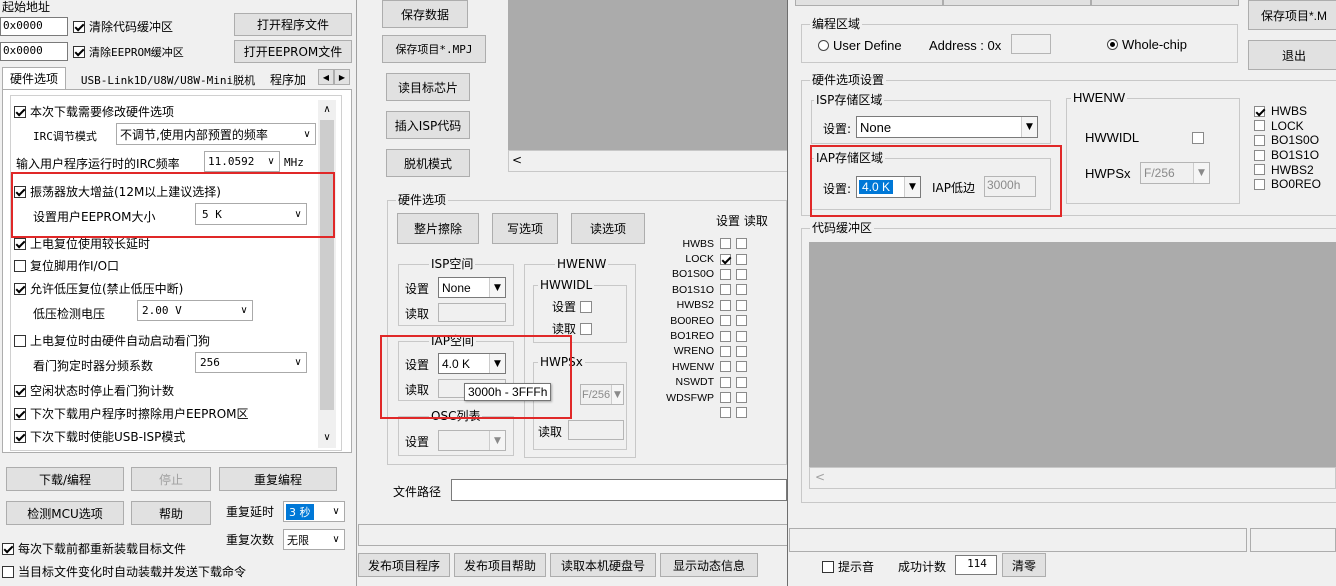 The image size is (1336, 586). What do you see at coordinates (94, 390) in the screenshot?
I see `idle-wdt-checkbox: 空闲状态时停止看门狗计数` at bounding box center [94, 390].